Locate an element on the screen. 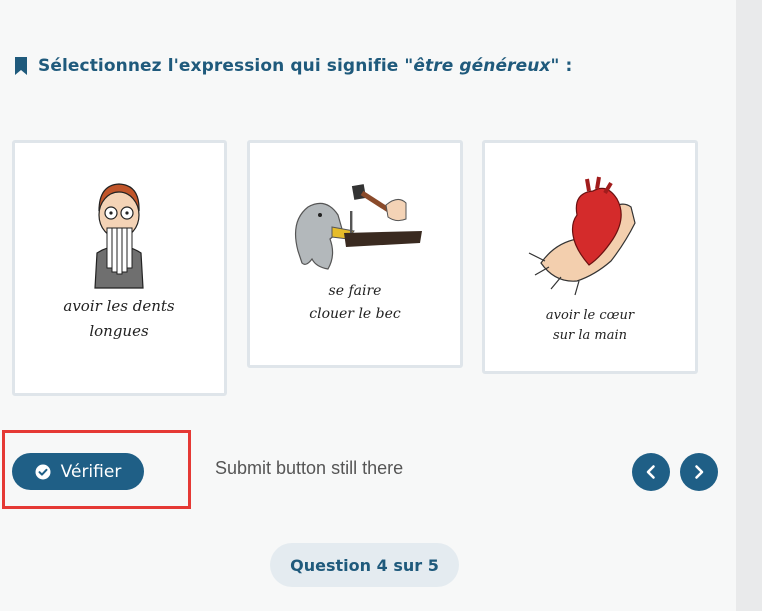 The width and height of the screenshot is (762, 611). chevron-right-icon is located at coordinates (699, 472).